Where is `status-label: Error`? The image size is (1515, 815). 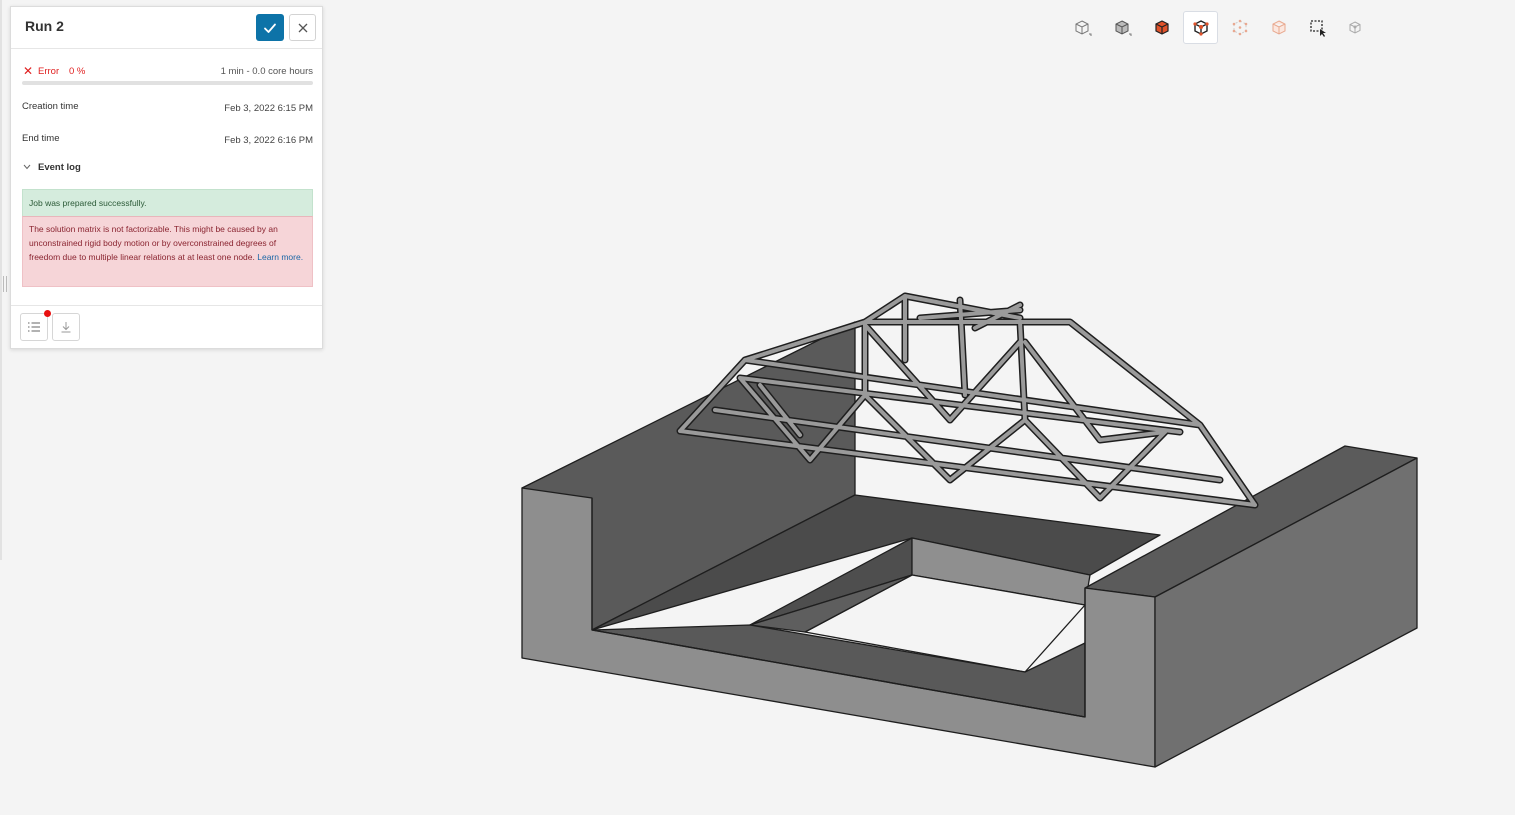 status-label: Error is located at coordinates (49, 71).